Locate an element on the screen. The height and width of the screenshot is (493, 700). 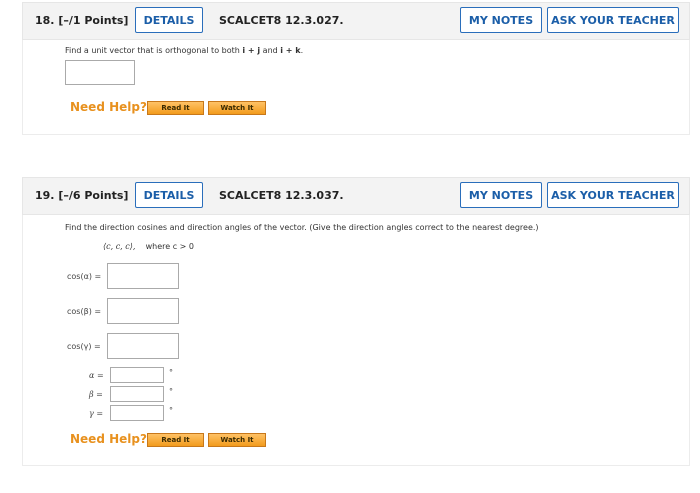
q19-cos-beta-label: cos(β) = is located at coordinates (84, 311).